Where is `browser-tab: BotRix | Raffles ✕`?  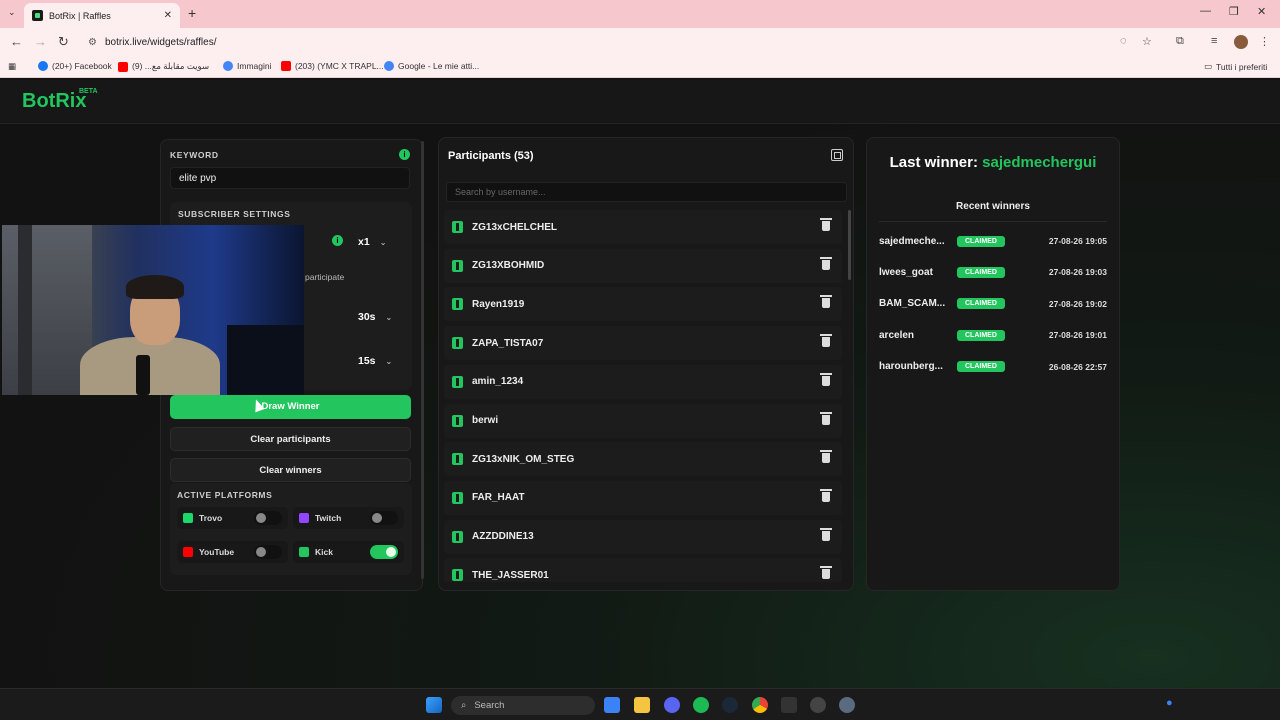 browser-tab: BotRix | Raffles ✕ is located at coordinates (102, 15).